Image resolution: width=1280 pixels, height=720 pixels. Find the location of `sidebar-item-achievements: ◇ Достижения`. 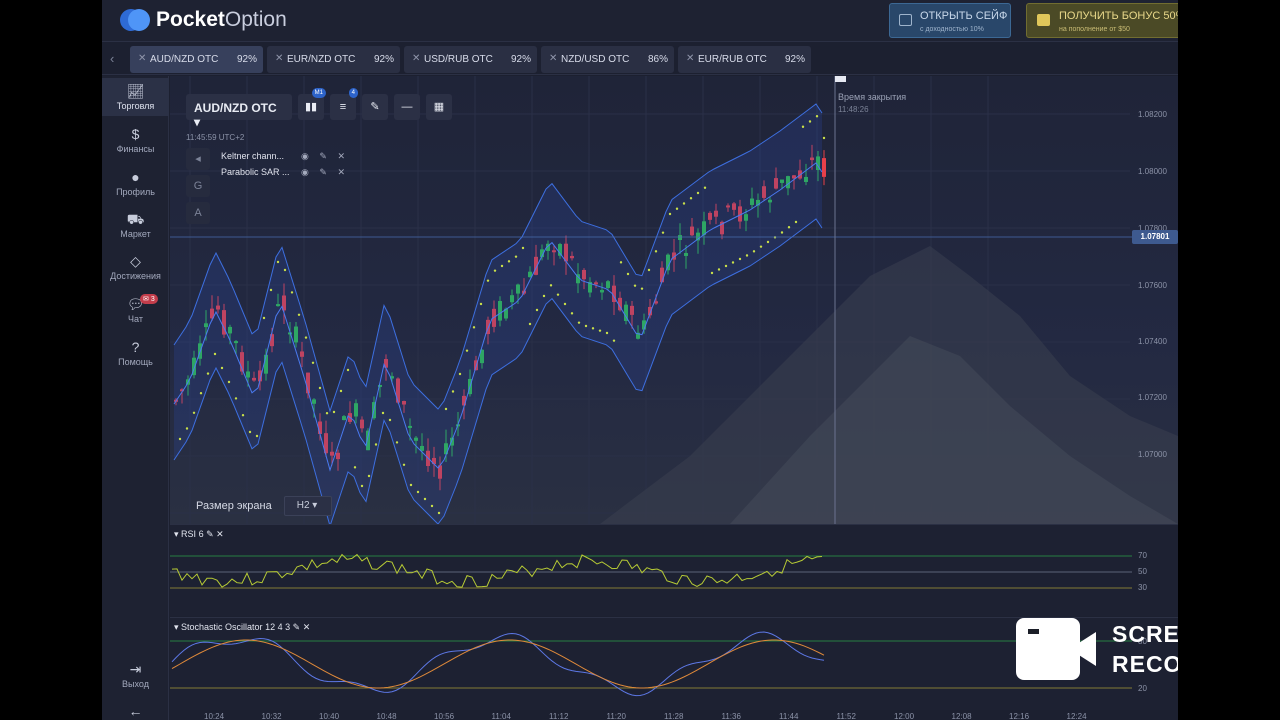

sidebar-item-achievements: ◇ Достижения is located at coordinates (135, 267).